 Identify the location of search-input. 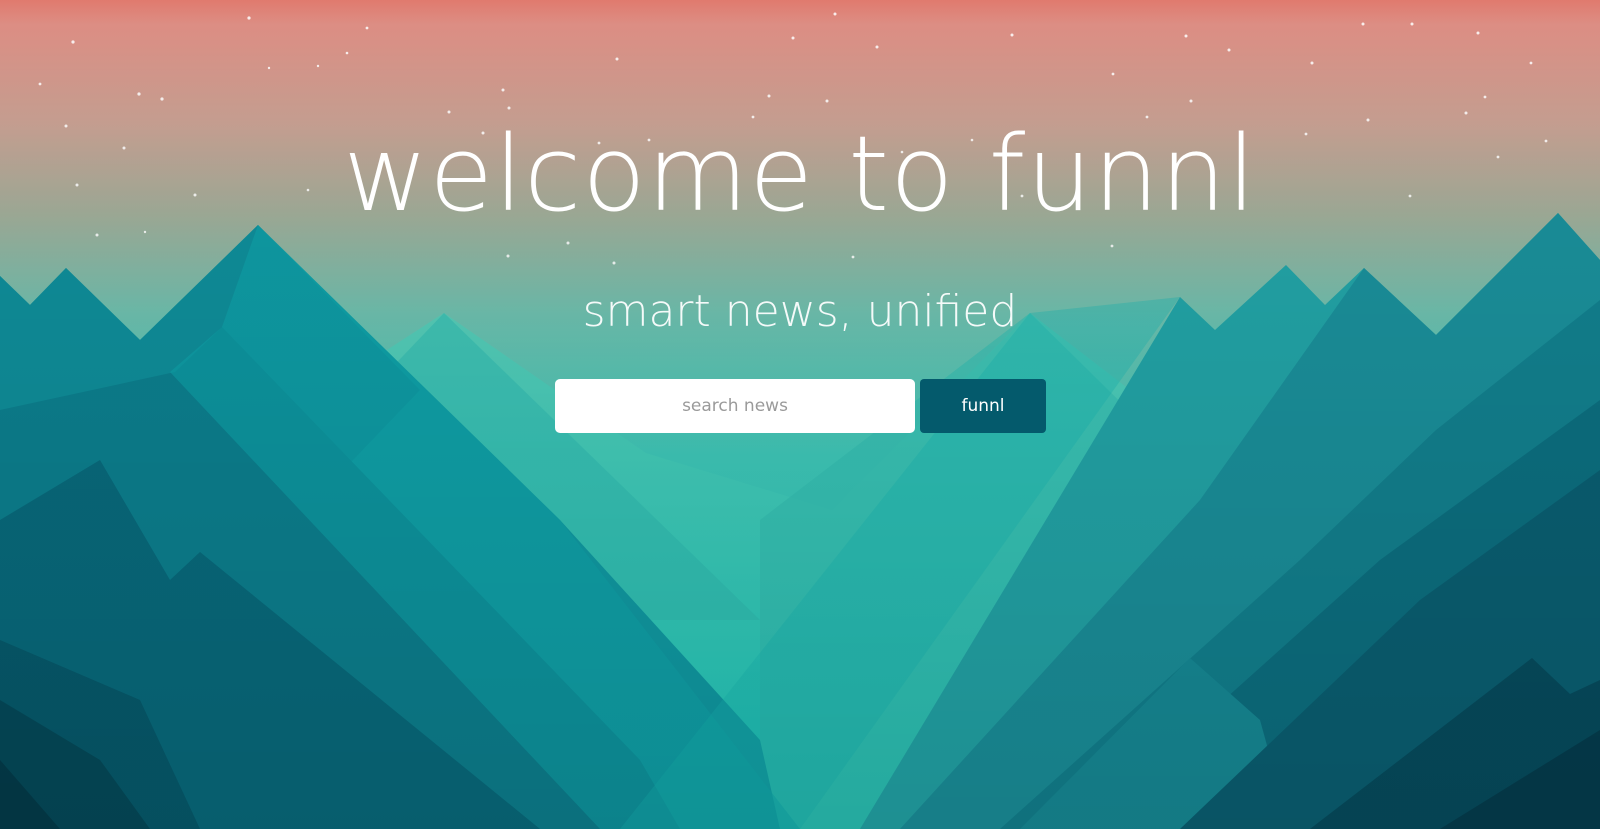
(735, 406).